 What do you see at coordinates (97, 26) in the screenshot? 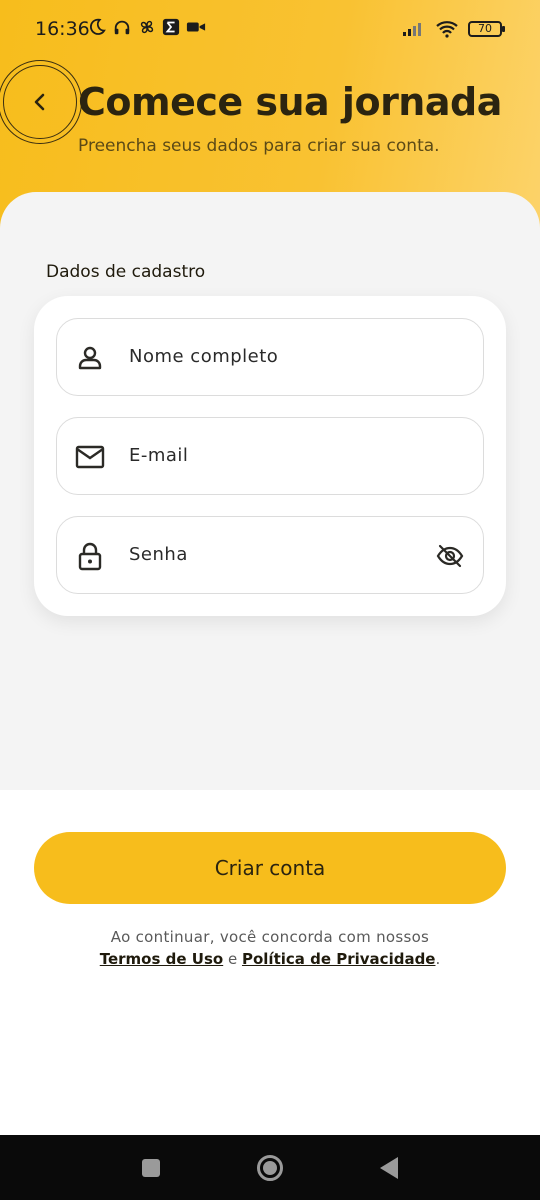
I see `moon-icon` at bounding box center [97, 26].